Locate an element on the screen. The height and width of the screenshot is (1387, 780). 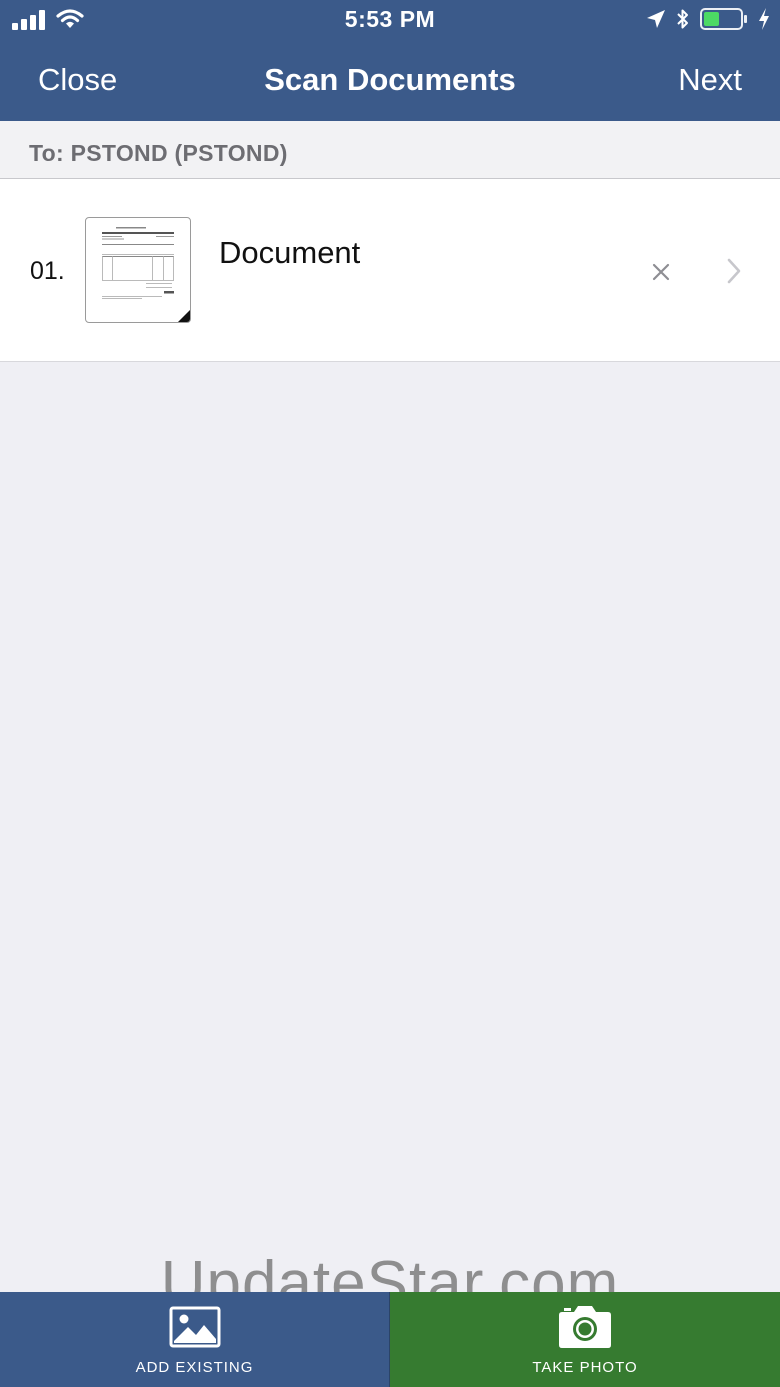
bottom-toolbar: ADD EXISTING TAKE PHOTO is located at coordinates (390, 1339).